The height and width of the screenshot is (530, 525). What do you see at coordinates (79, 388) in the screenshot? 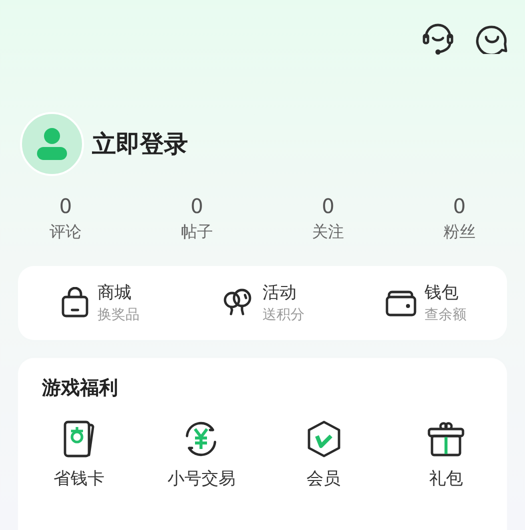
I see `section-title: 游戏福利` at bounding box center [79, 388].